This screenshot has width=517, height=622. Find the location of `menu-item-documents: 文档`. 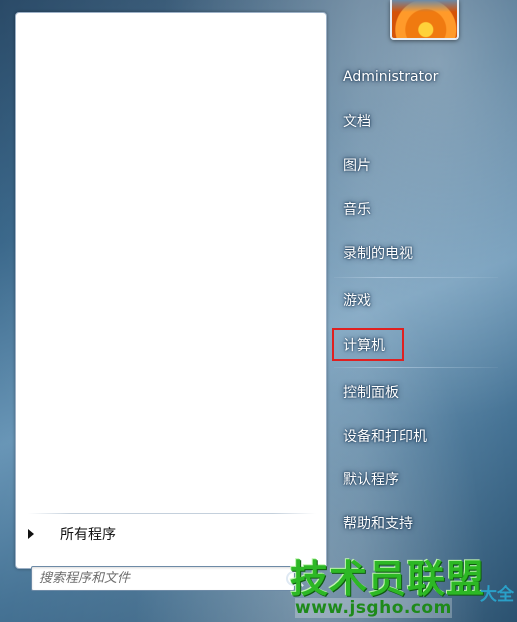

menu-item-documents: 文档 is located at coordinates (413, 121).